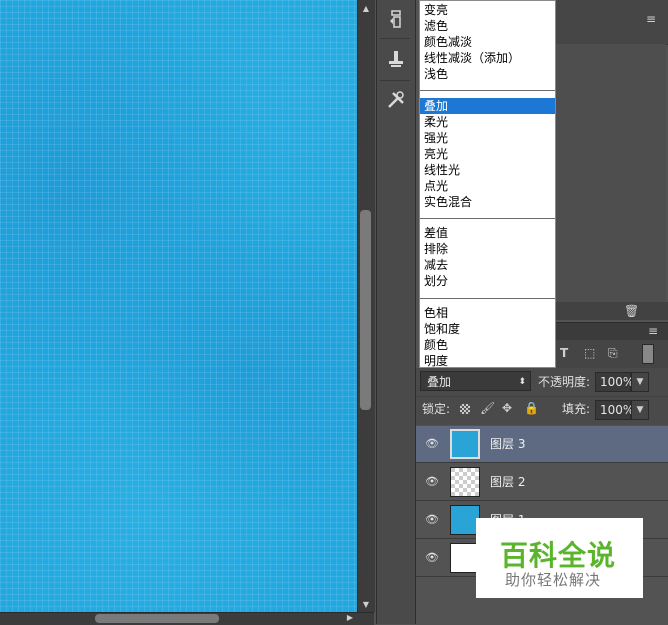 This screenshot has width=668, height=625. Describe the element at coordinates (651, 19) in the screenshot. I see `panel-menu-icon: ≡` at that location.